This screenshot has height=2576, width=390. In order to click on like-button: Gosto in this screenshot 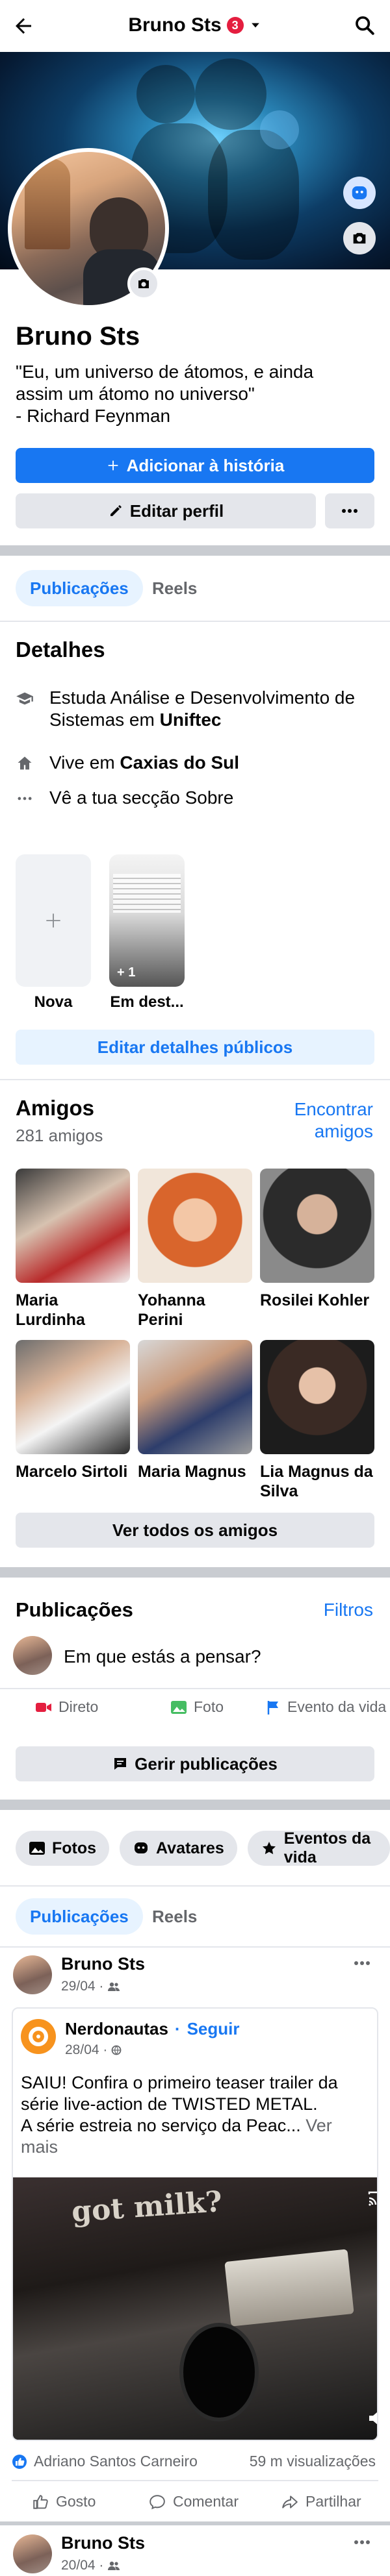, I will do `click(63, 2501)`.